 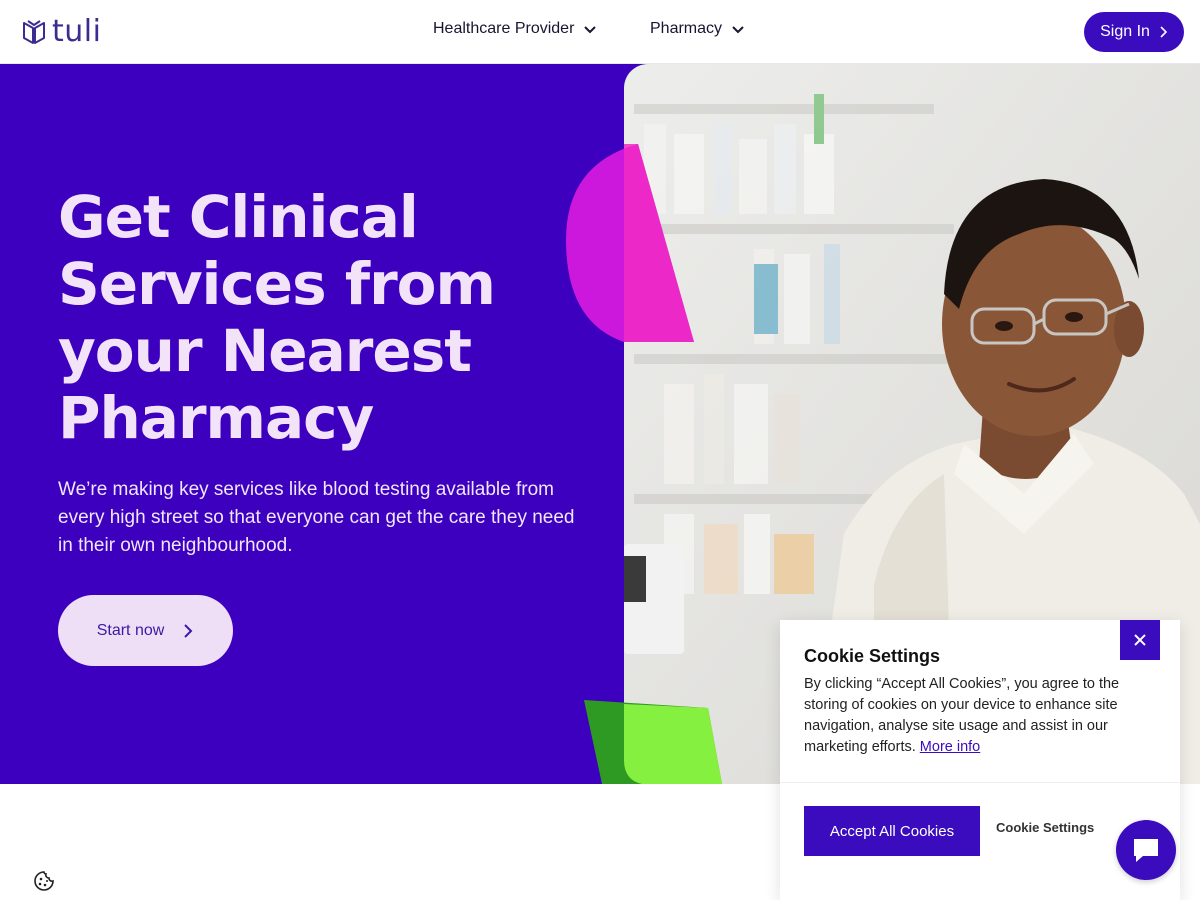 I want to click on cookie-title: Cookie Settings, so click(x=872, y=656).